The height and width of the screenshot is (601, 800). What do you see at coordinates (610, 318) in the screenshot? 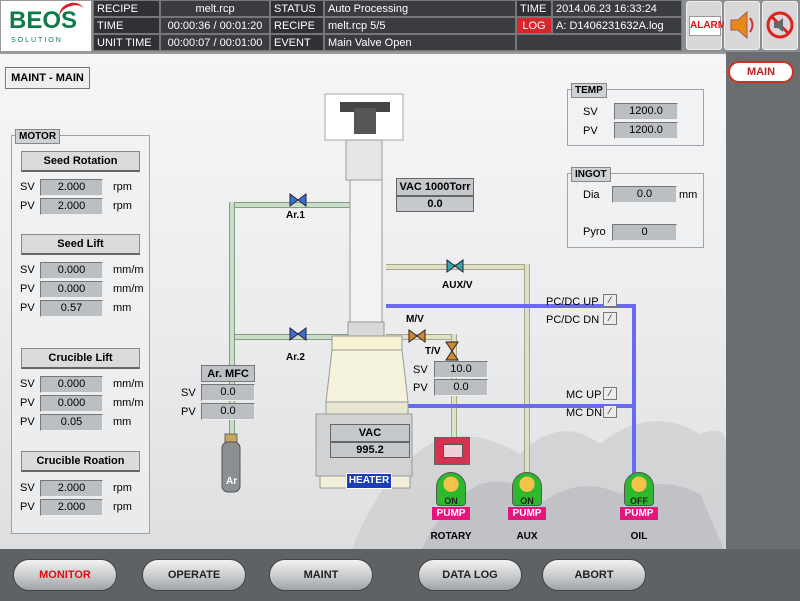
I see `pcdc-dn-button: ⁄` at bounding box center [610, 318].